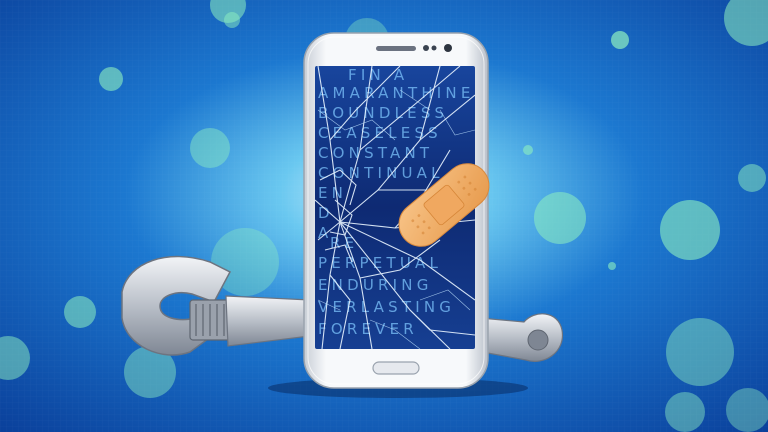 This screenshot has height=432, width=768. What do you see at coordinates (396, 48) in the screenshot?
I see `phone-earpiece` at bounding box center [396, 48].